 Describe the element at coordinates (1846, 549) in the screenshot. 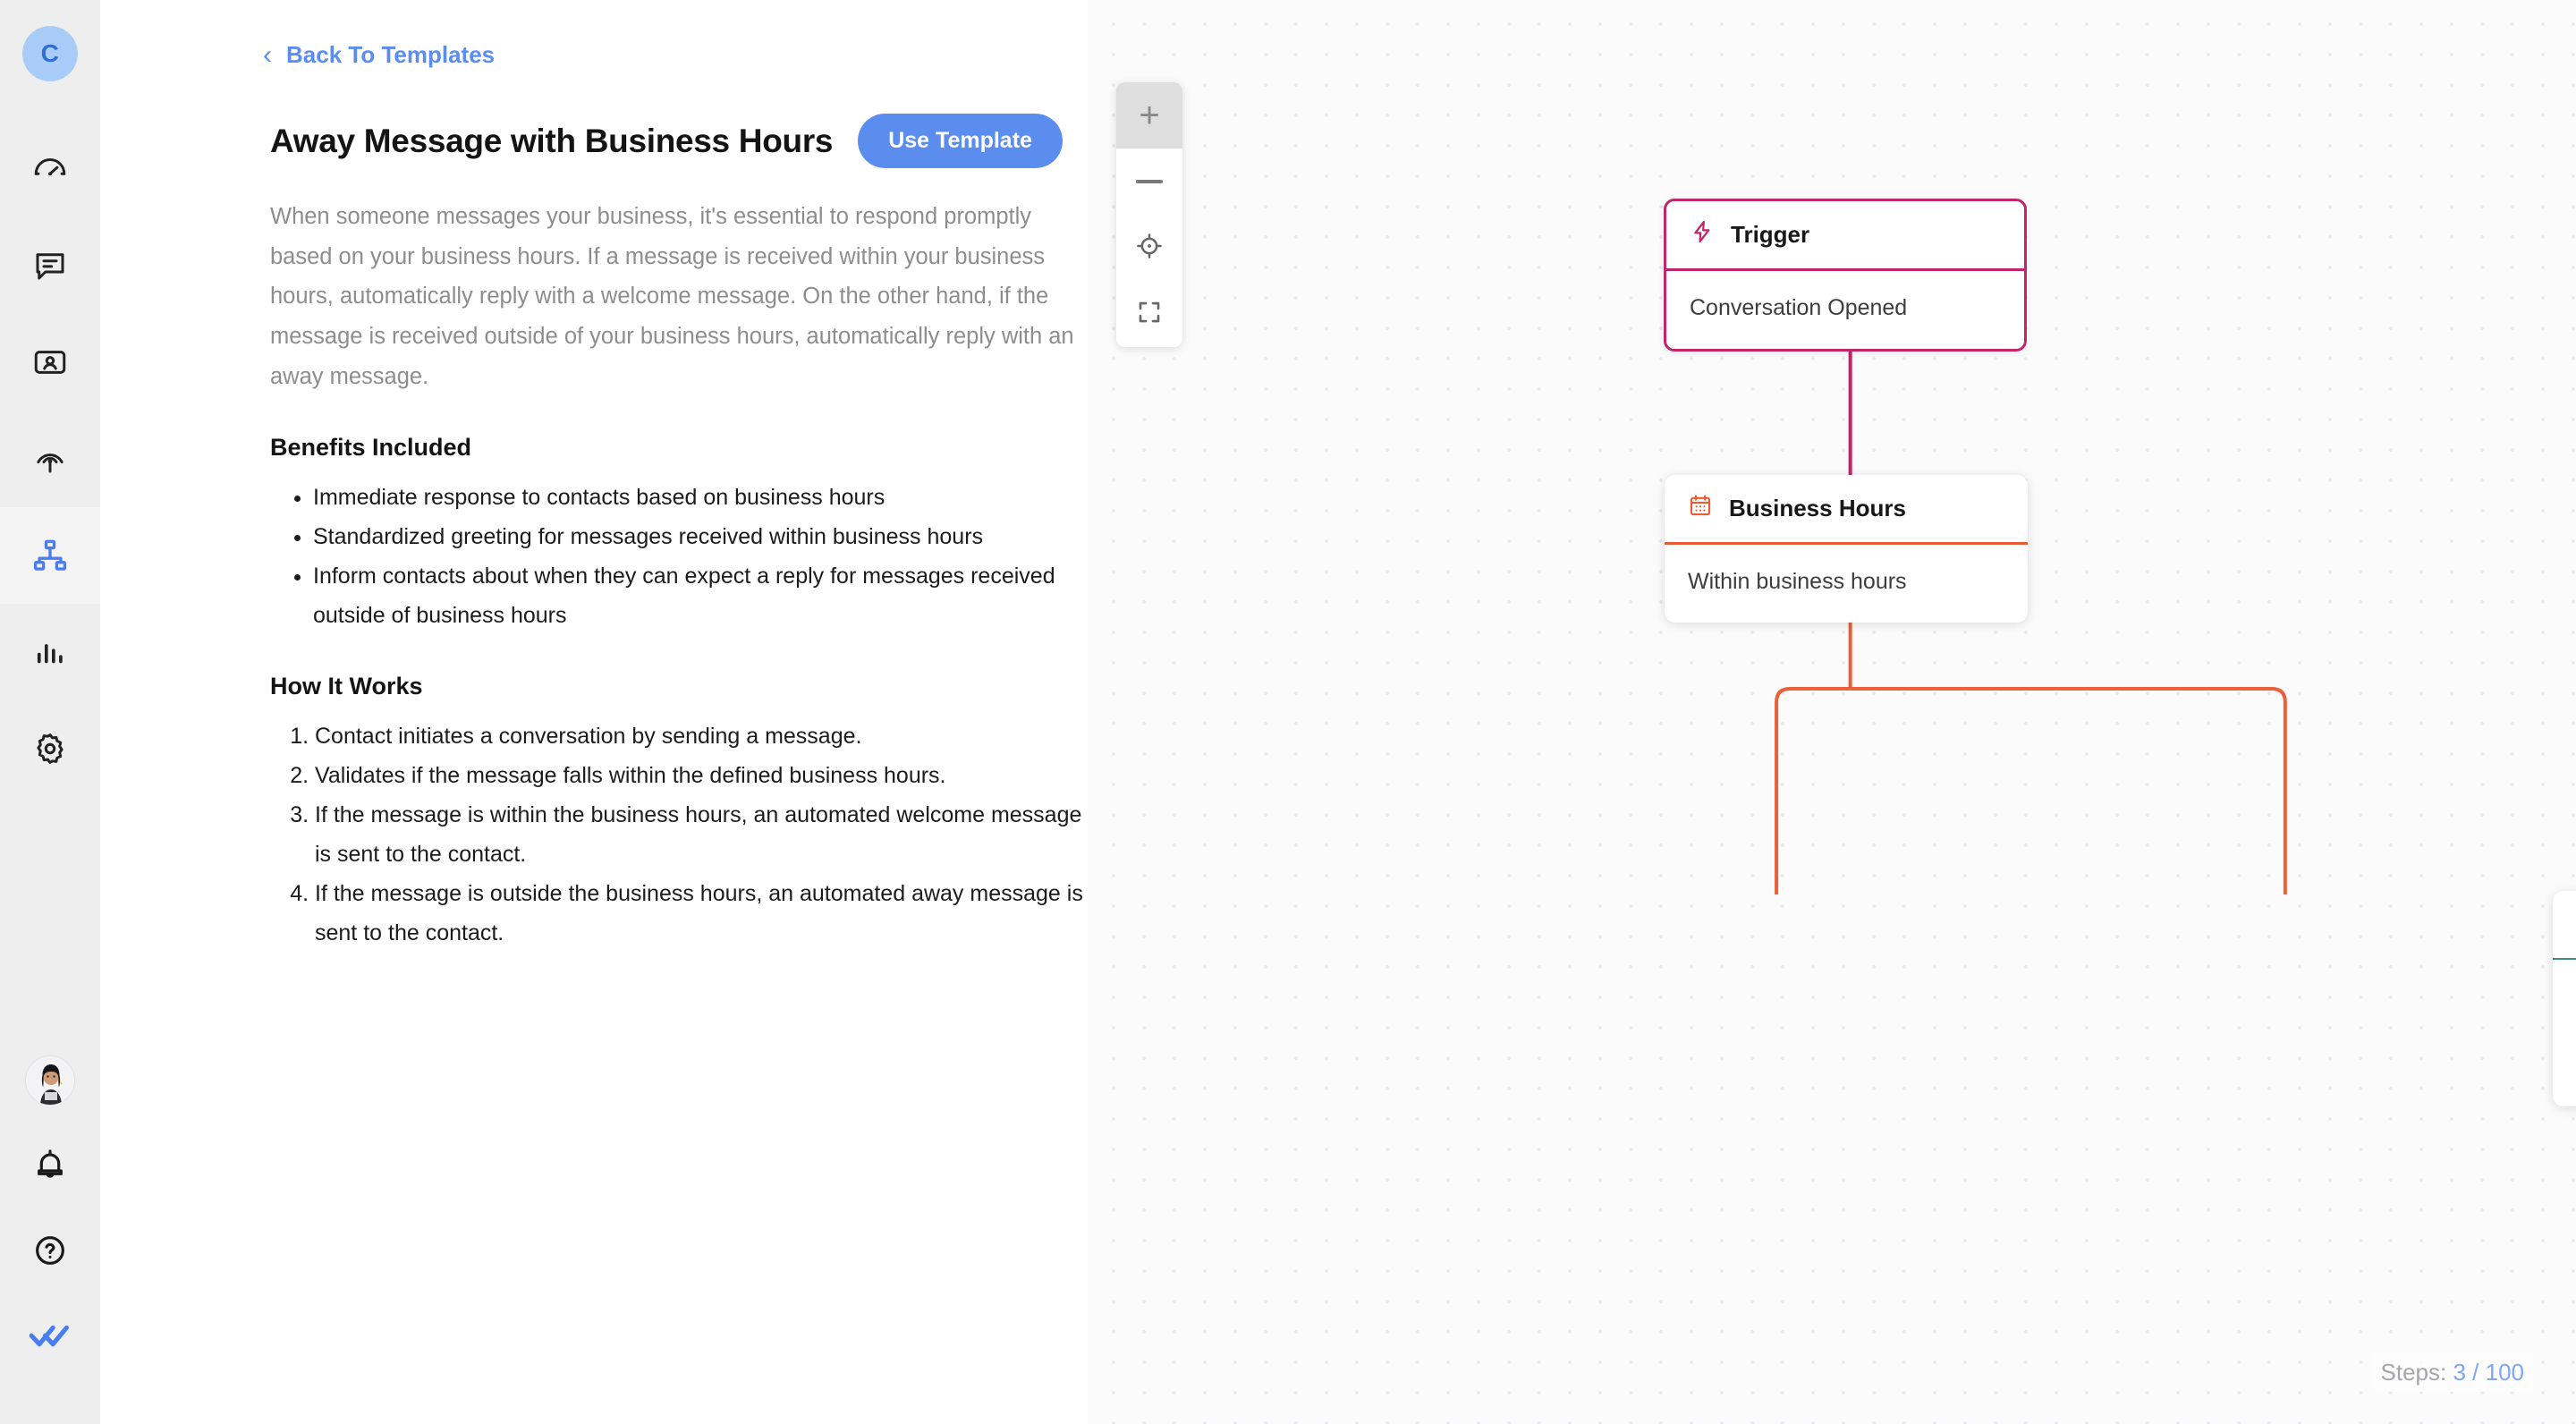

I see `flow-node-business-hours: Business Hours Within business hours` at that location.